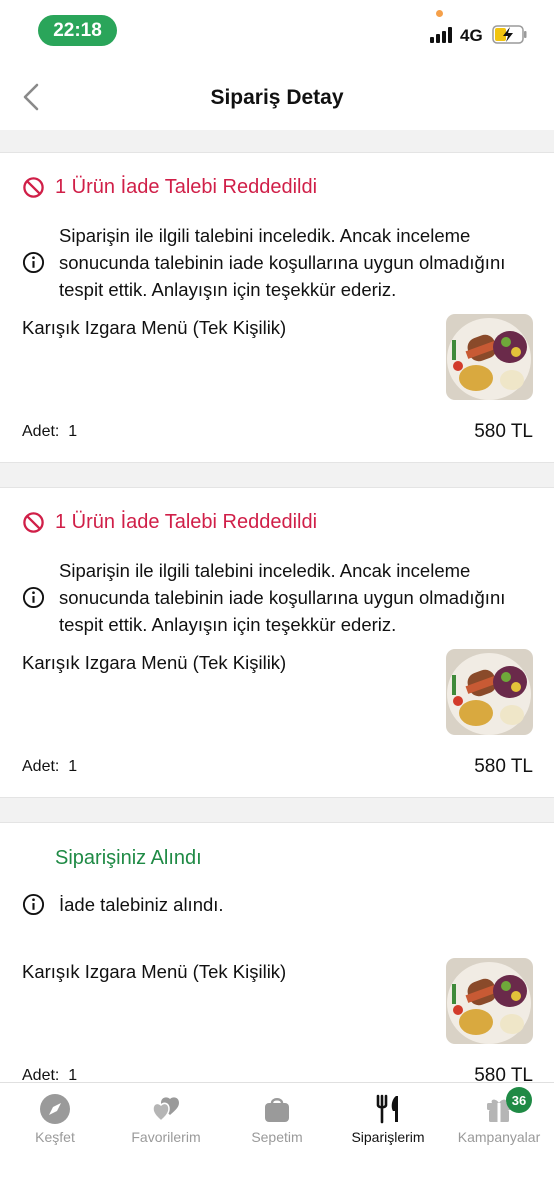  Describe the element at coordinates (499, 1116) in the screenshot. I see `tab-kampanyalar: 36 Kampanyalar` at that location.